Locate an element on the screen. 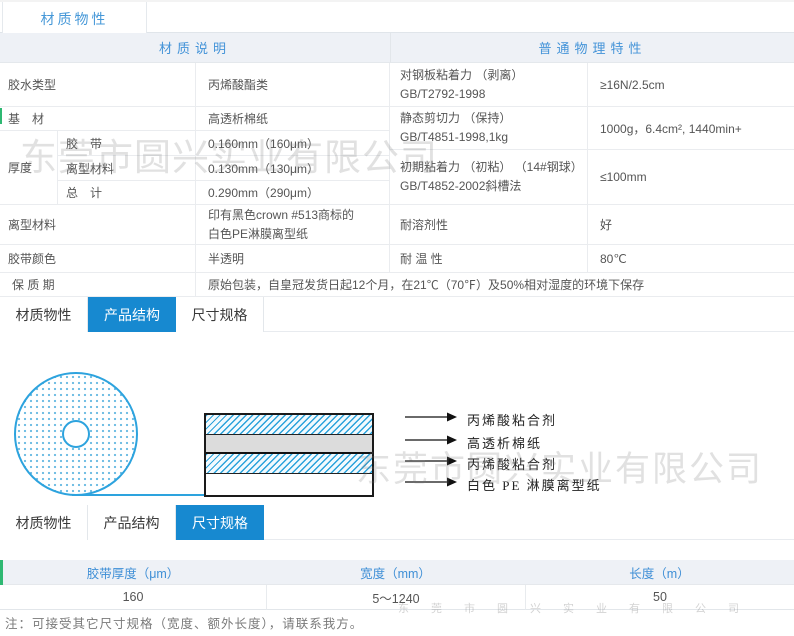 Image resolution: width=794 pixels, height=636 pixels. initial-tack-label-line1: 初期粘着力 （初粘） （14#钢球） is located at coordinates (491, 167).